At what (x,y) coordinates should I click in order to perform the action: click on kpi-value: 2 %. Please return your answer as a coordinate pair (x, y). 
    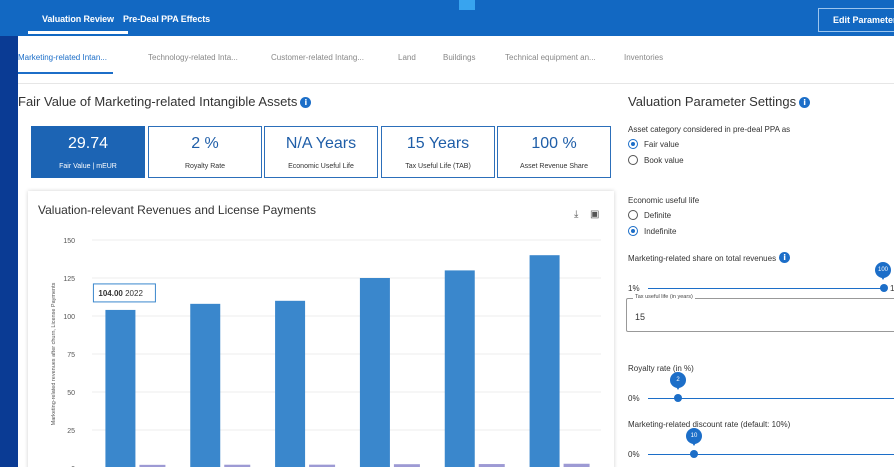
    Looking at the image, I should click on (205, 143).